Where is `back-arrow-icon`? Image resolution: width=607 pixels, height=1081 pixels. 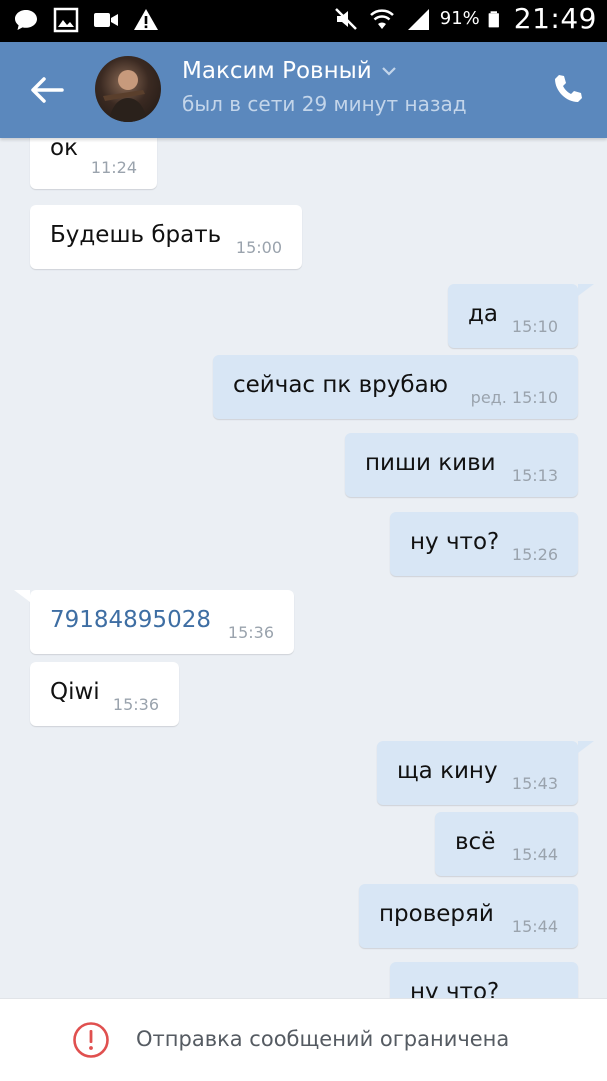
back-arrow-icon is located at coordinates (46, 90).